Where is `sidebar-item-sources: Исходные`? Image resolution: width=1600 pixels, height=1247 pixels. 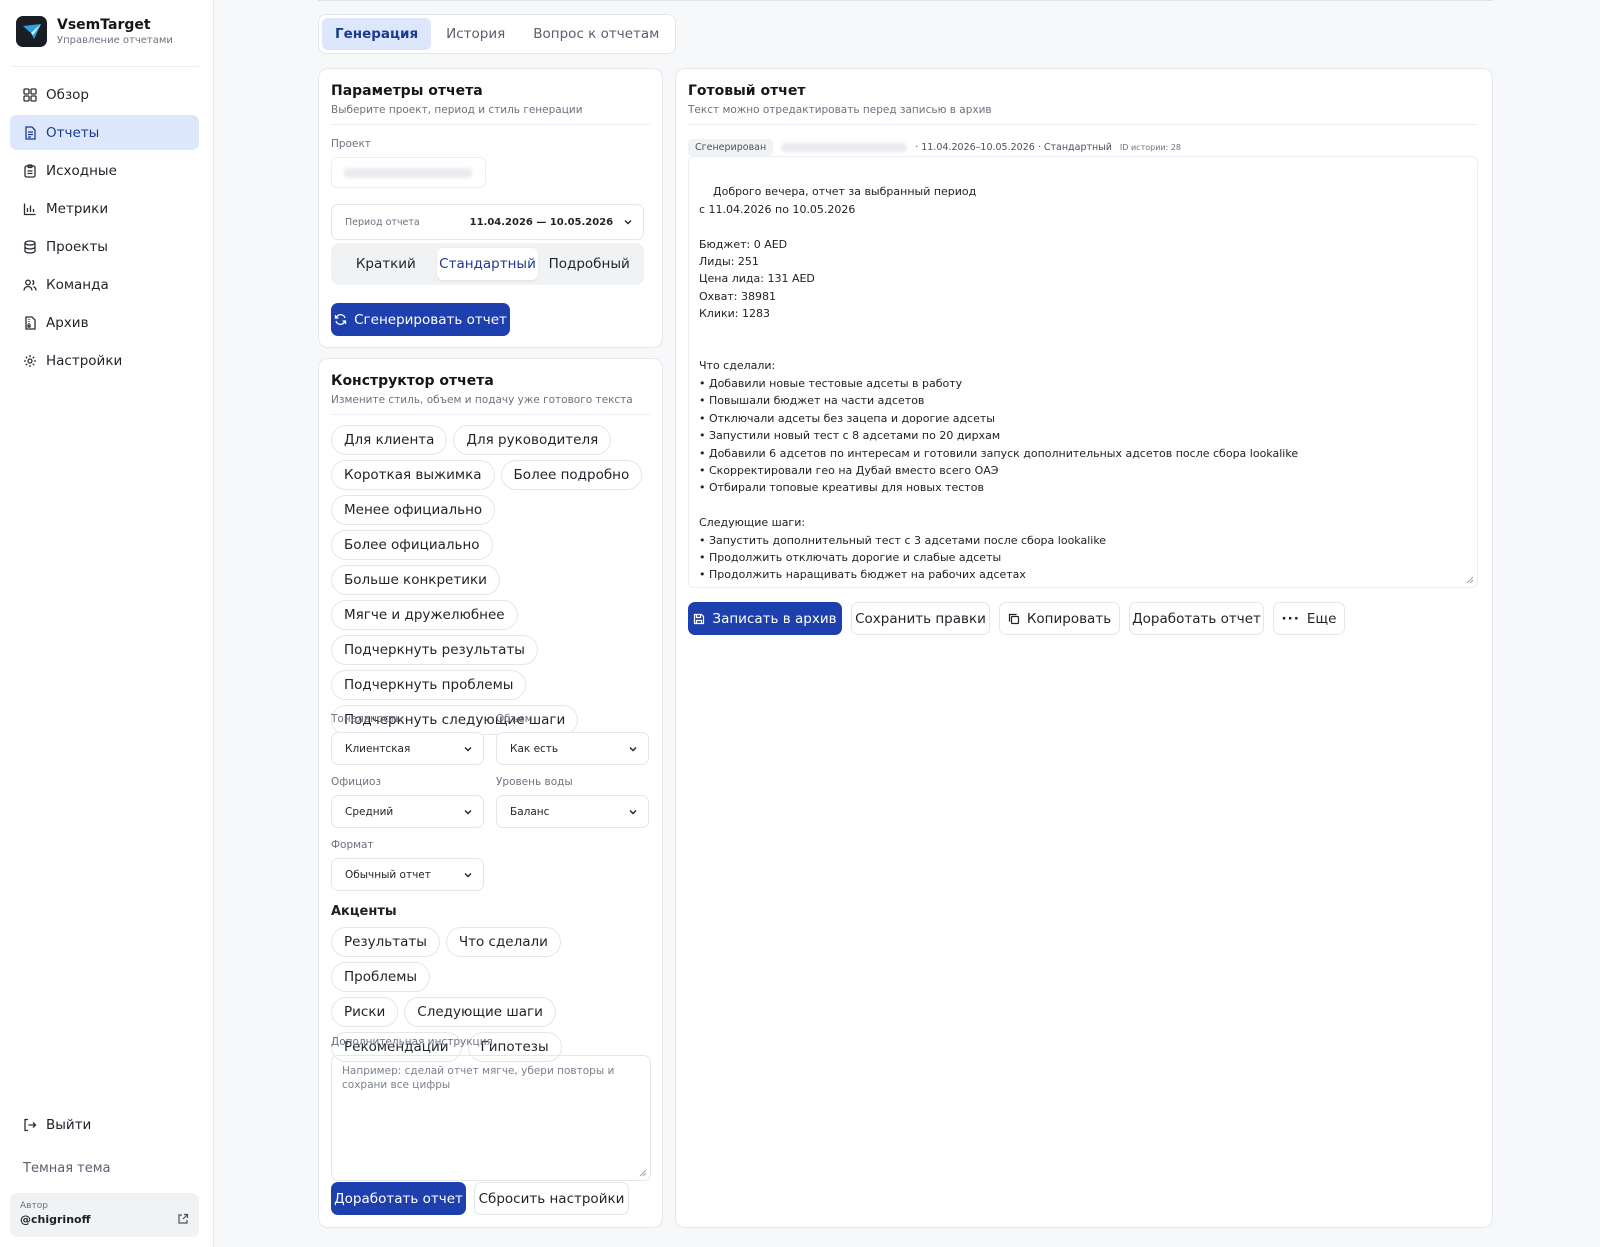 sidebar-item-sources: Исходные is located at coordinates (104, 170).